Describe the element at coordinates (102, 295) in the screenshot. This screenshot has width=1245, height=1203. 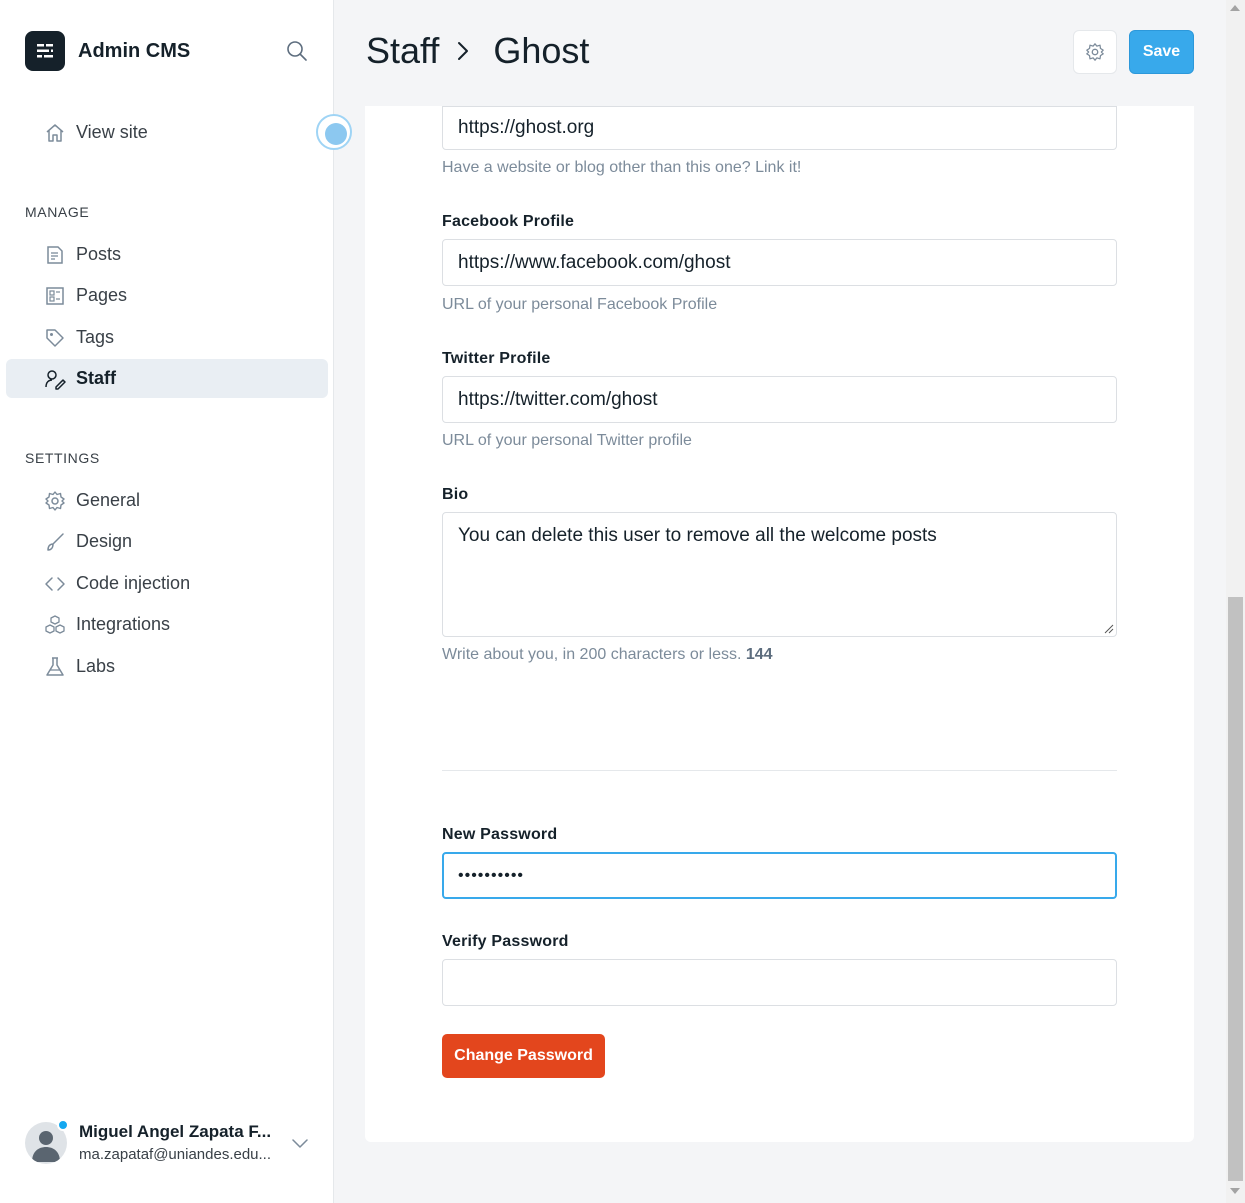
I see `sidebar-item-label: Pages` at that location.